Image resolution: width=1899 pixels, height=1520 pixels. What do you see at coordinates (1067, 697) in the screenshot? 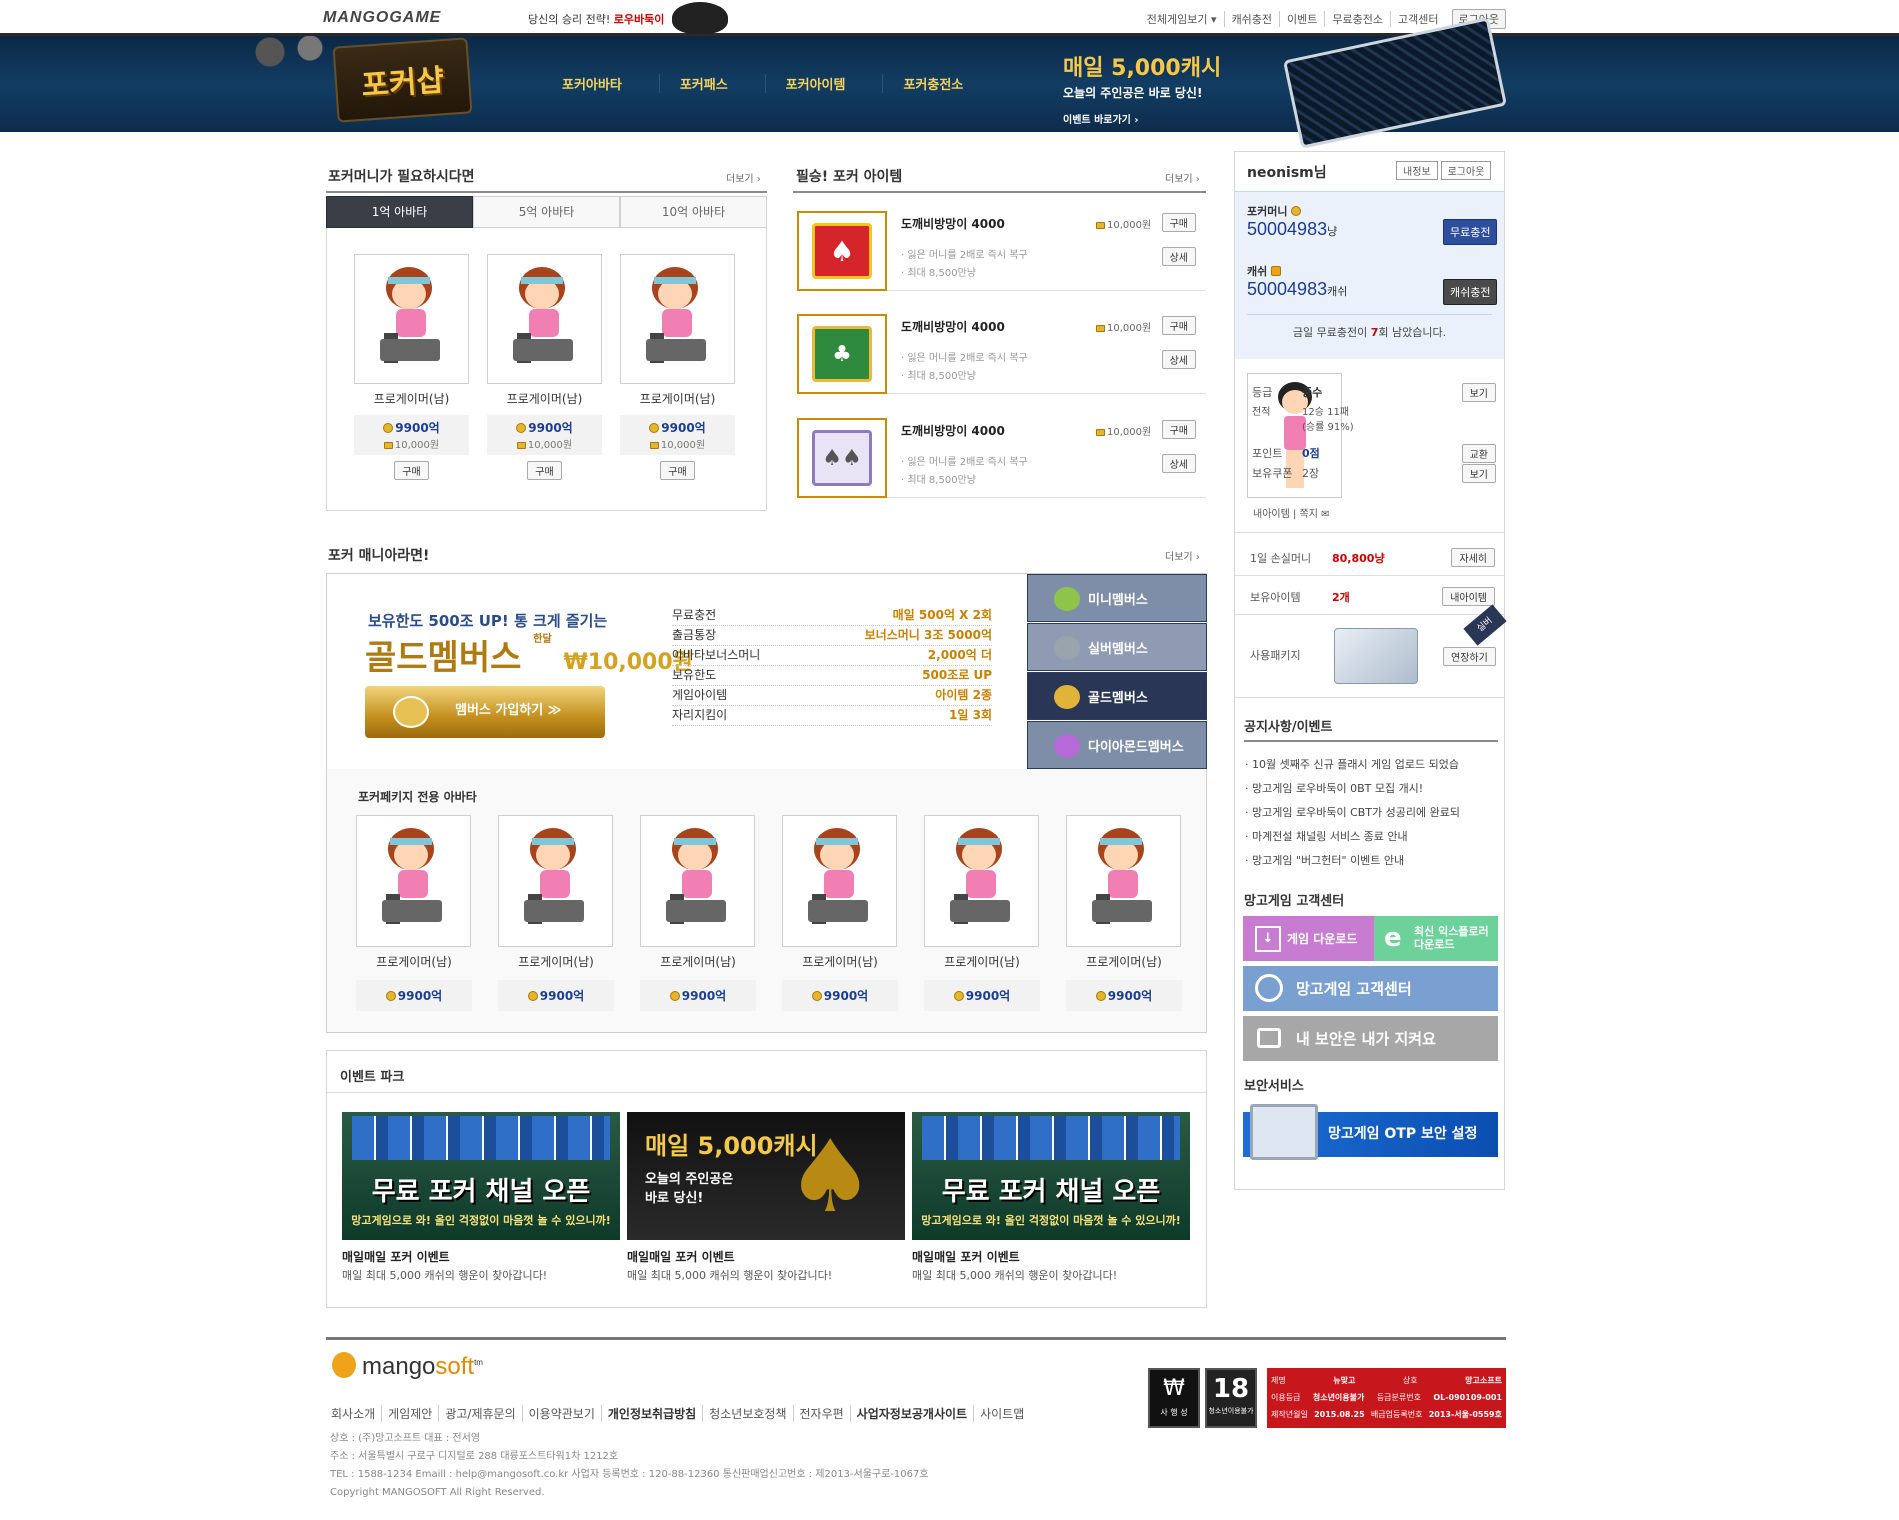
I see `gold-g-icon` at bounding box center [1067, 697].